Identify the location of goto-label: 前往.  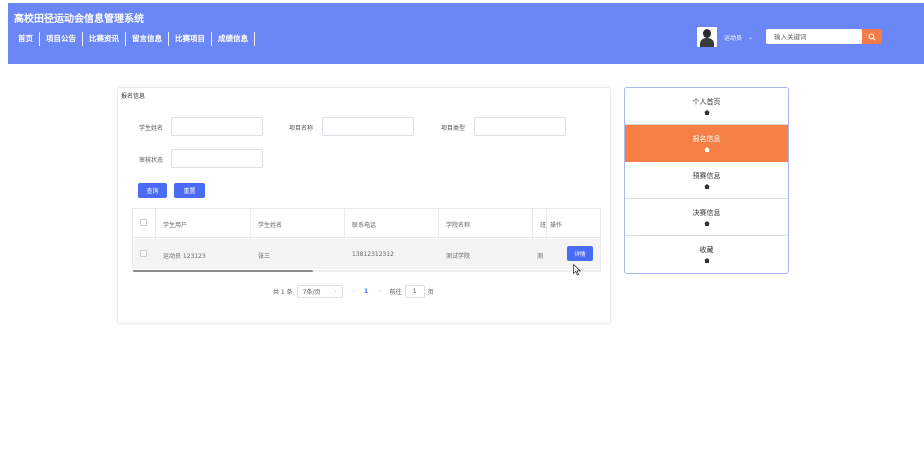
(395, 292).